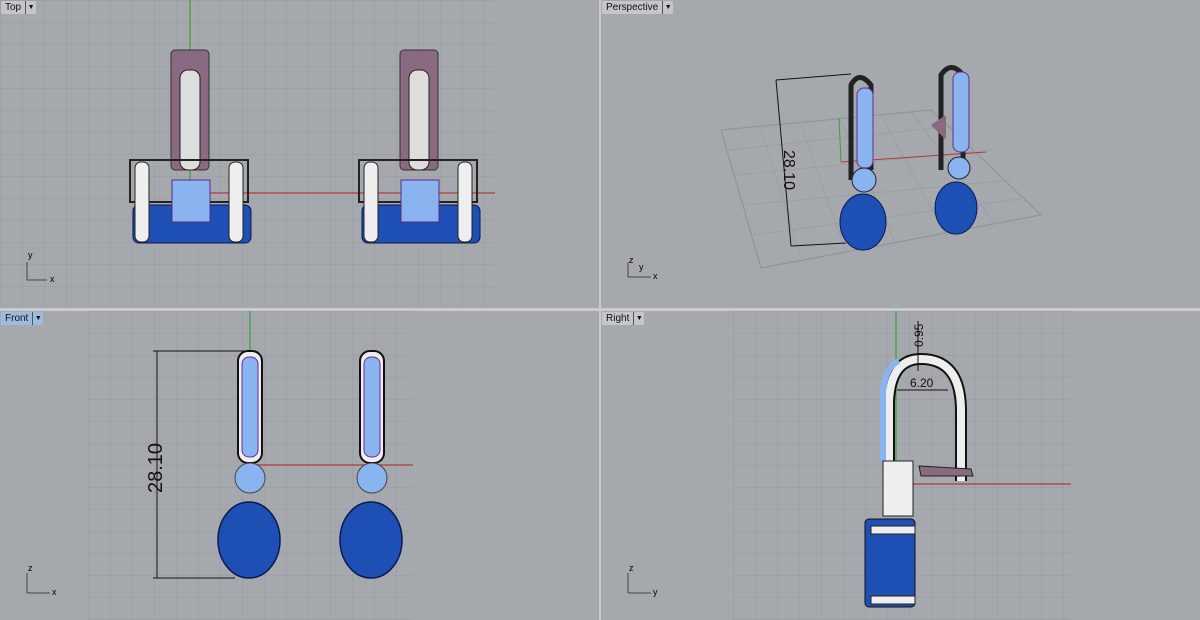  Describe the element at coordinates (835, 171) in the screenshot. I see `perspective-view-canvas: 28.10` at that location.